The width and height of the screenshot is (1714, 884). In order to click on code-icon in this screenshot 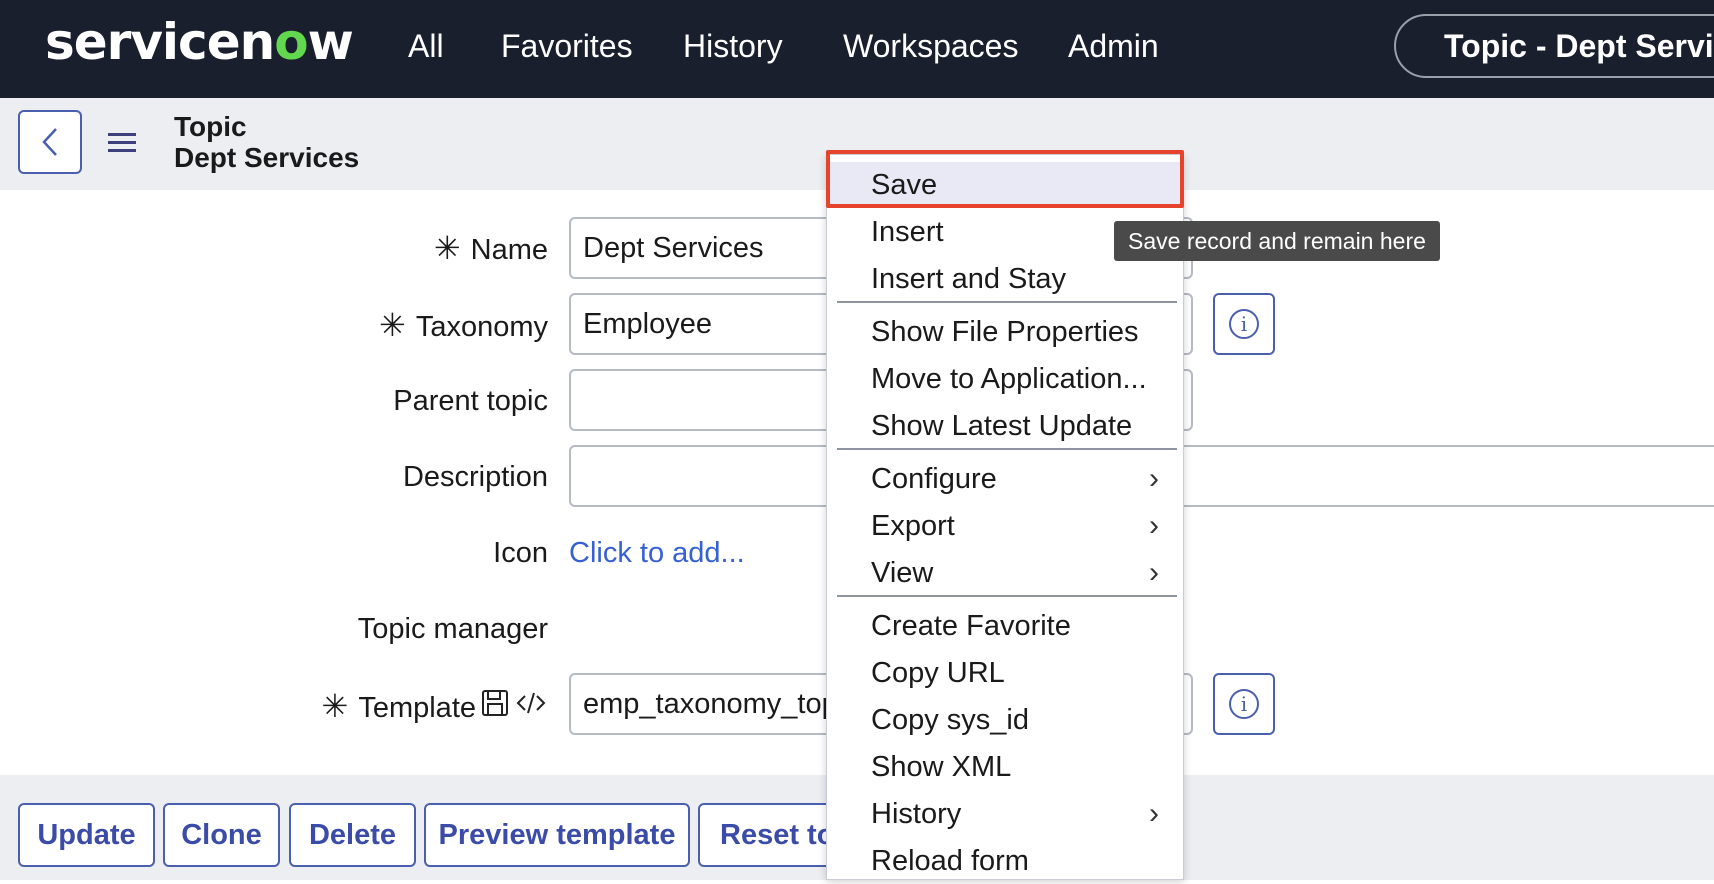, I will do `click(531, 703)`.